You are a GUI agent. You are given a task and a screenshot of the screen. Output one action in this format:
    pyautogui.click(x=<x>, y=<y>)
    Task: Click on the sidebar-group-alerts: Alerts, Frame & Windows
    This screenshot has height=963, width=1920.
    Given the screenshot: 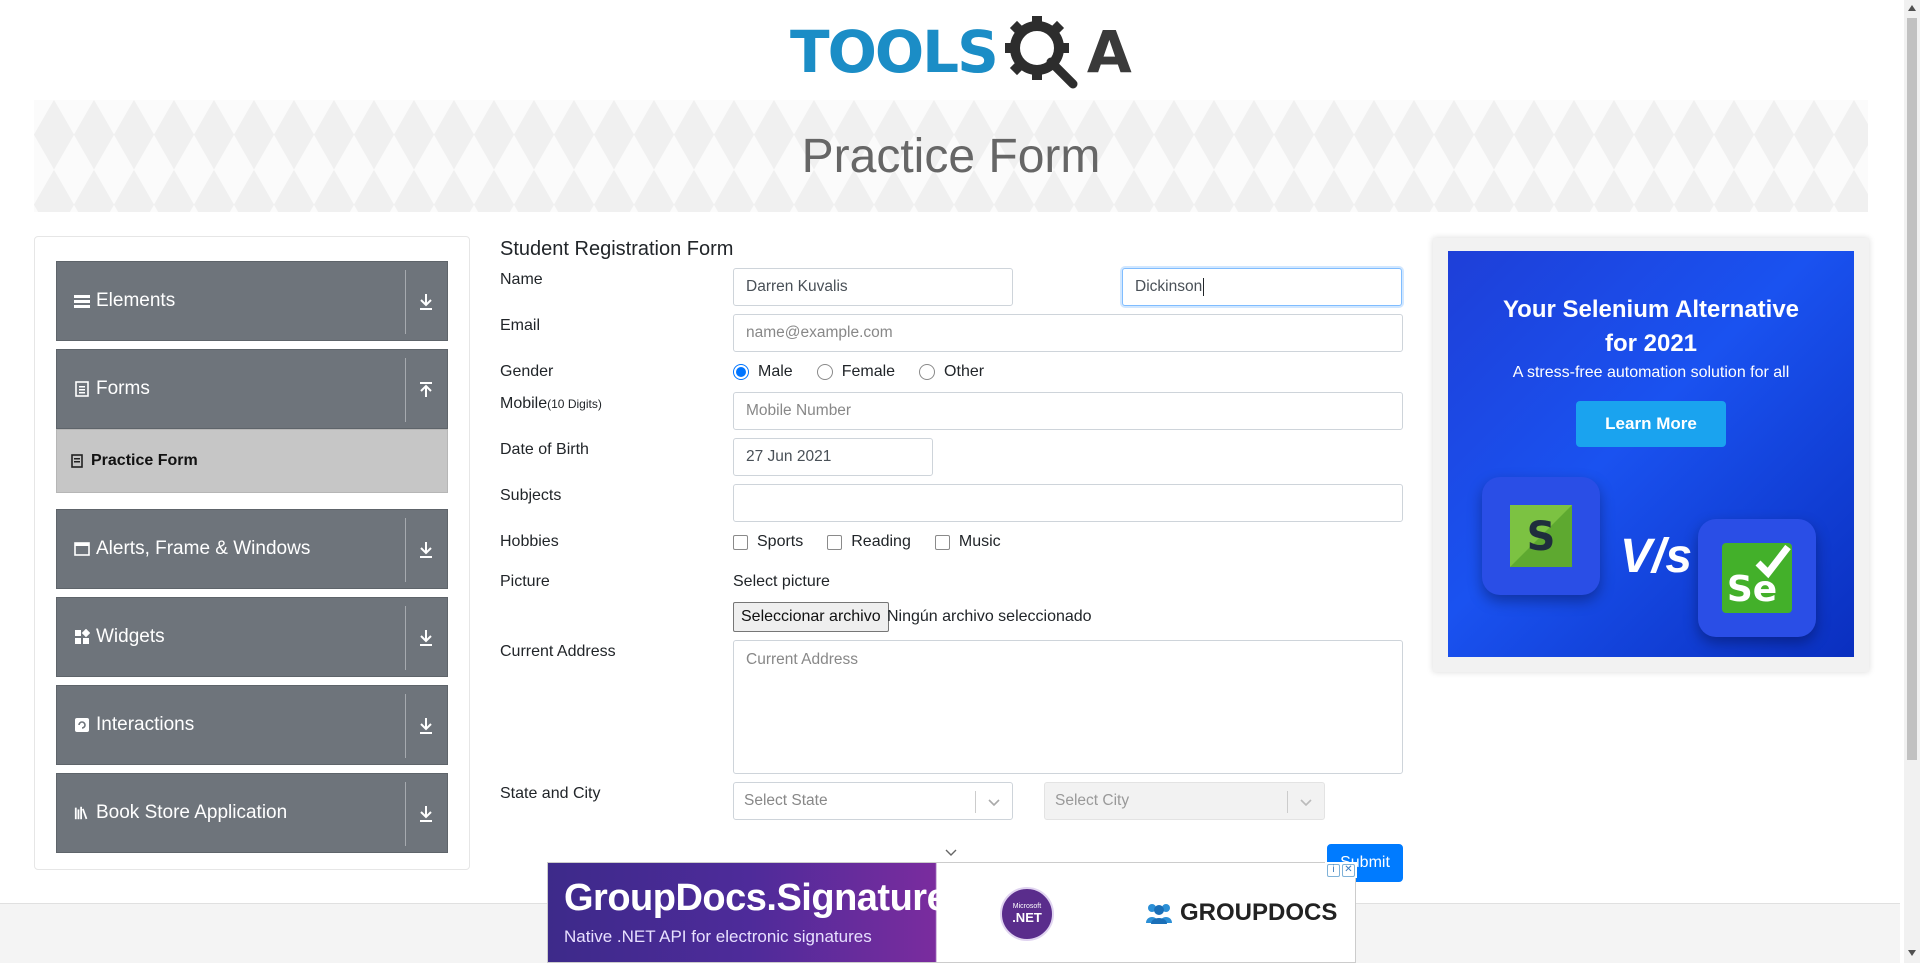 What is the action you would take?
    pyautogui.click(x=252, y=549)
    